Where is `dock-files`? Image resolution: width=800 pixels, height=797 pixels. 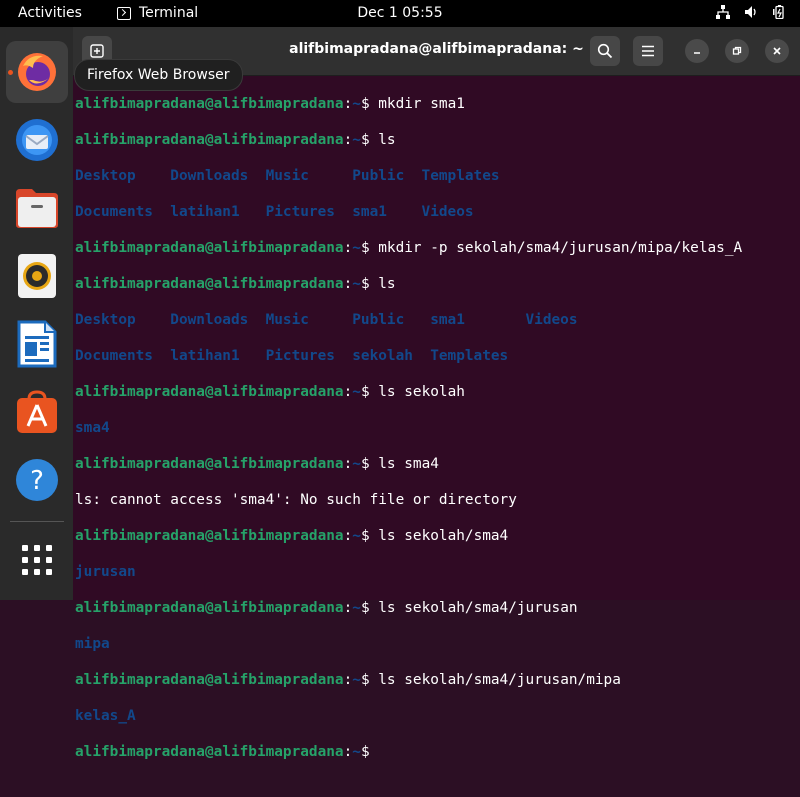
dock-files is located at coordinates (37, 208).